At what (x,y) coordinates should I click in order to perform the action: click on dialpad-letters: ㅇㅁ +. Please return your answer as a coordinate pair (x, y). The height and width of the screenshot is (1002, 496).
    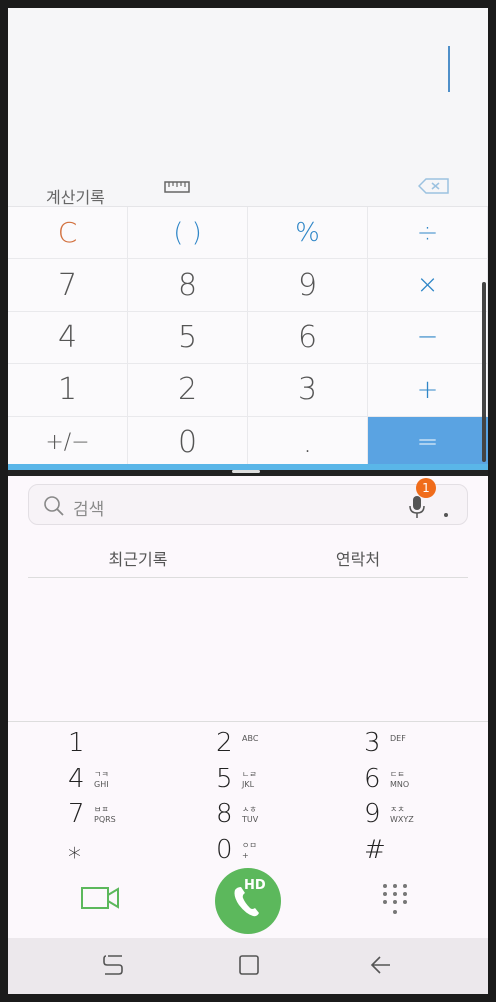
    Looking at the image, I should click on (249, 851).